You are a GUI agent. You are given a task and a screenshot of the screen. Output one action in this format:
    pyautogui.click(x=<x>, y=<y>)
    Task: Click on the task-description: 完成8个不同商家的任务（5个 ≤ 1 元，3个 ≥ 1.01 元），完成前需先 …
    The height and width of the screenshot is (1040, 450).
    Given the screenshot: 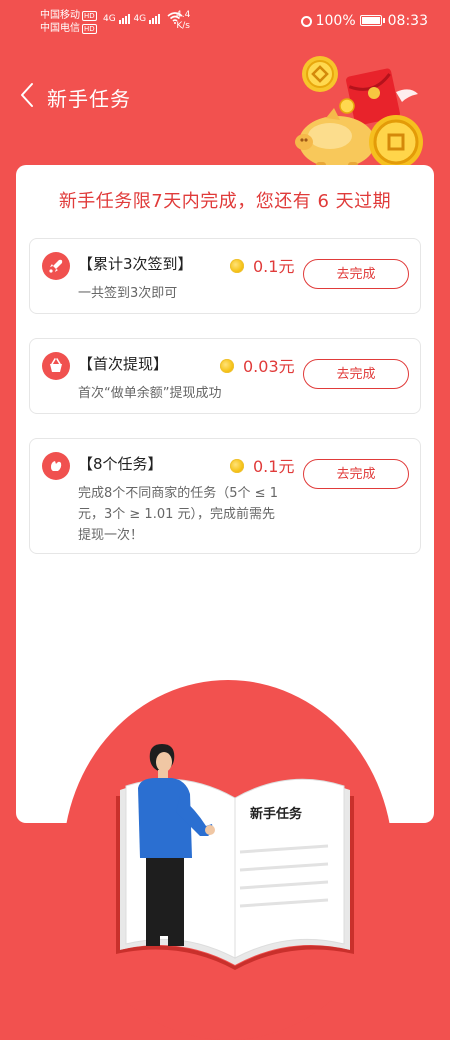 What is the action you would take?
    pyautogui.click(x=178, y=514)
    